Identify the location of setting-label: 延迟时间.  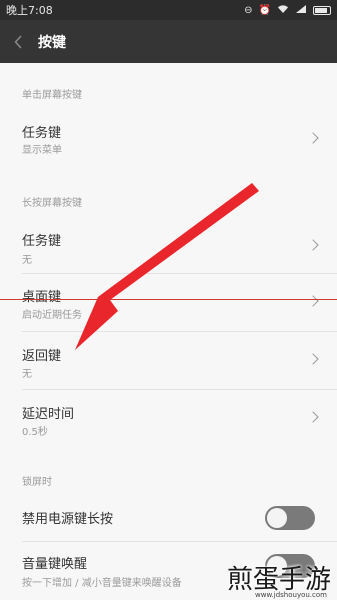
(48, 414).